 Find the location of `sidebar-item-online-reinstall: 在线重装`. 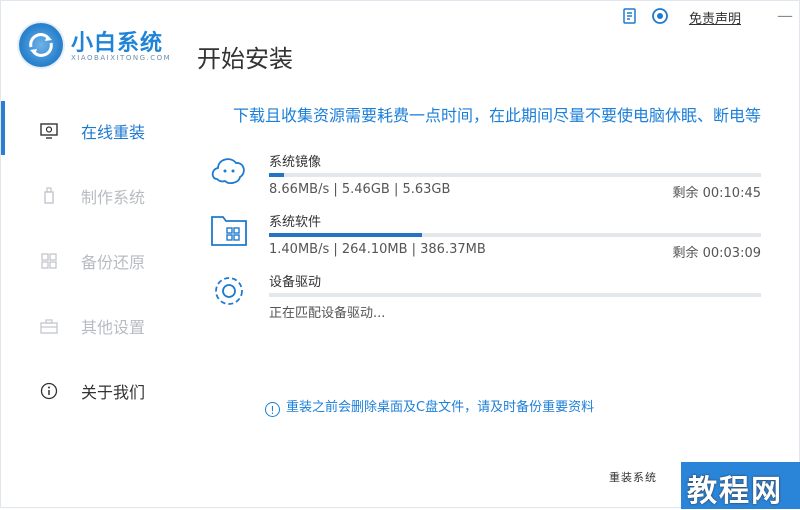

sidebar-item-online-reinstall: 在线重装 is located at coordinates (109, 131).